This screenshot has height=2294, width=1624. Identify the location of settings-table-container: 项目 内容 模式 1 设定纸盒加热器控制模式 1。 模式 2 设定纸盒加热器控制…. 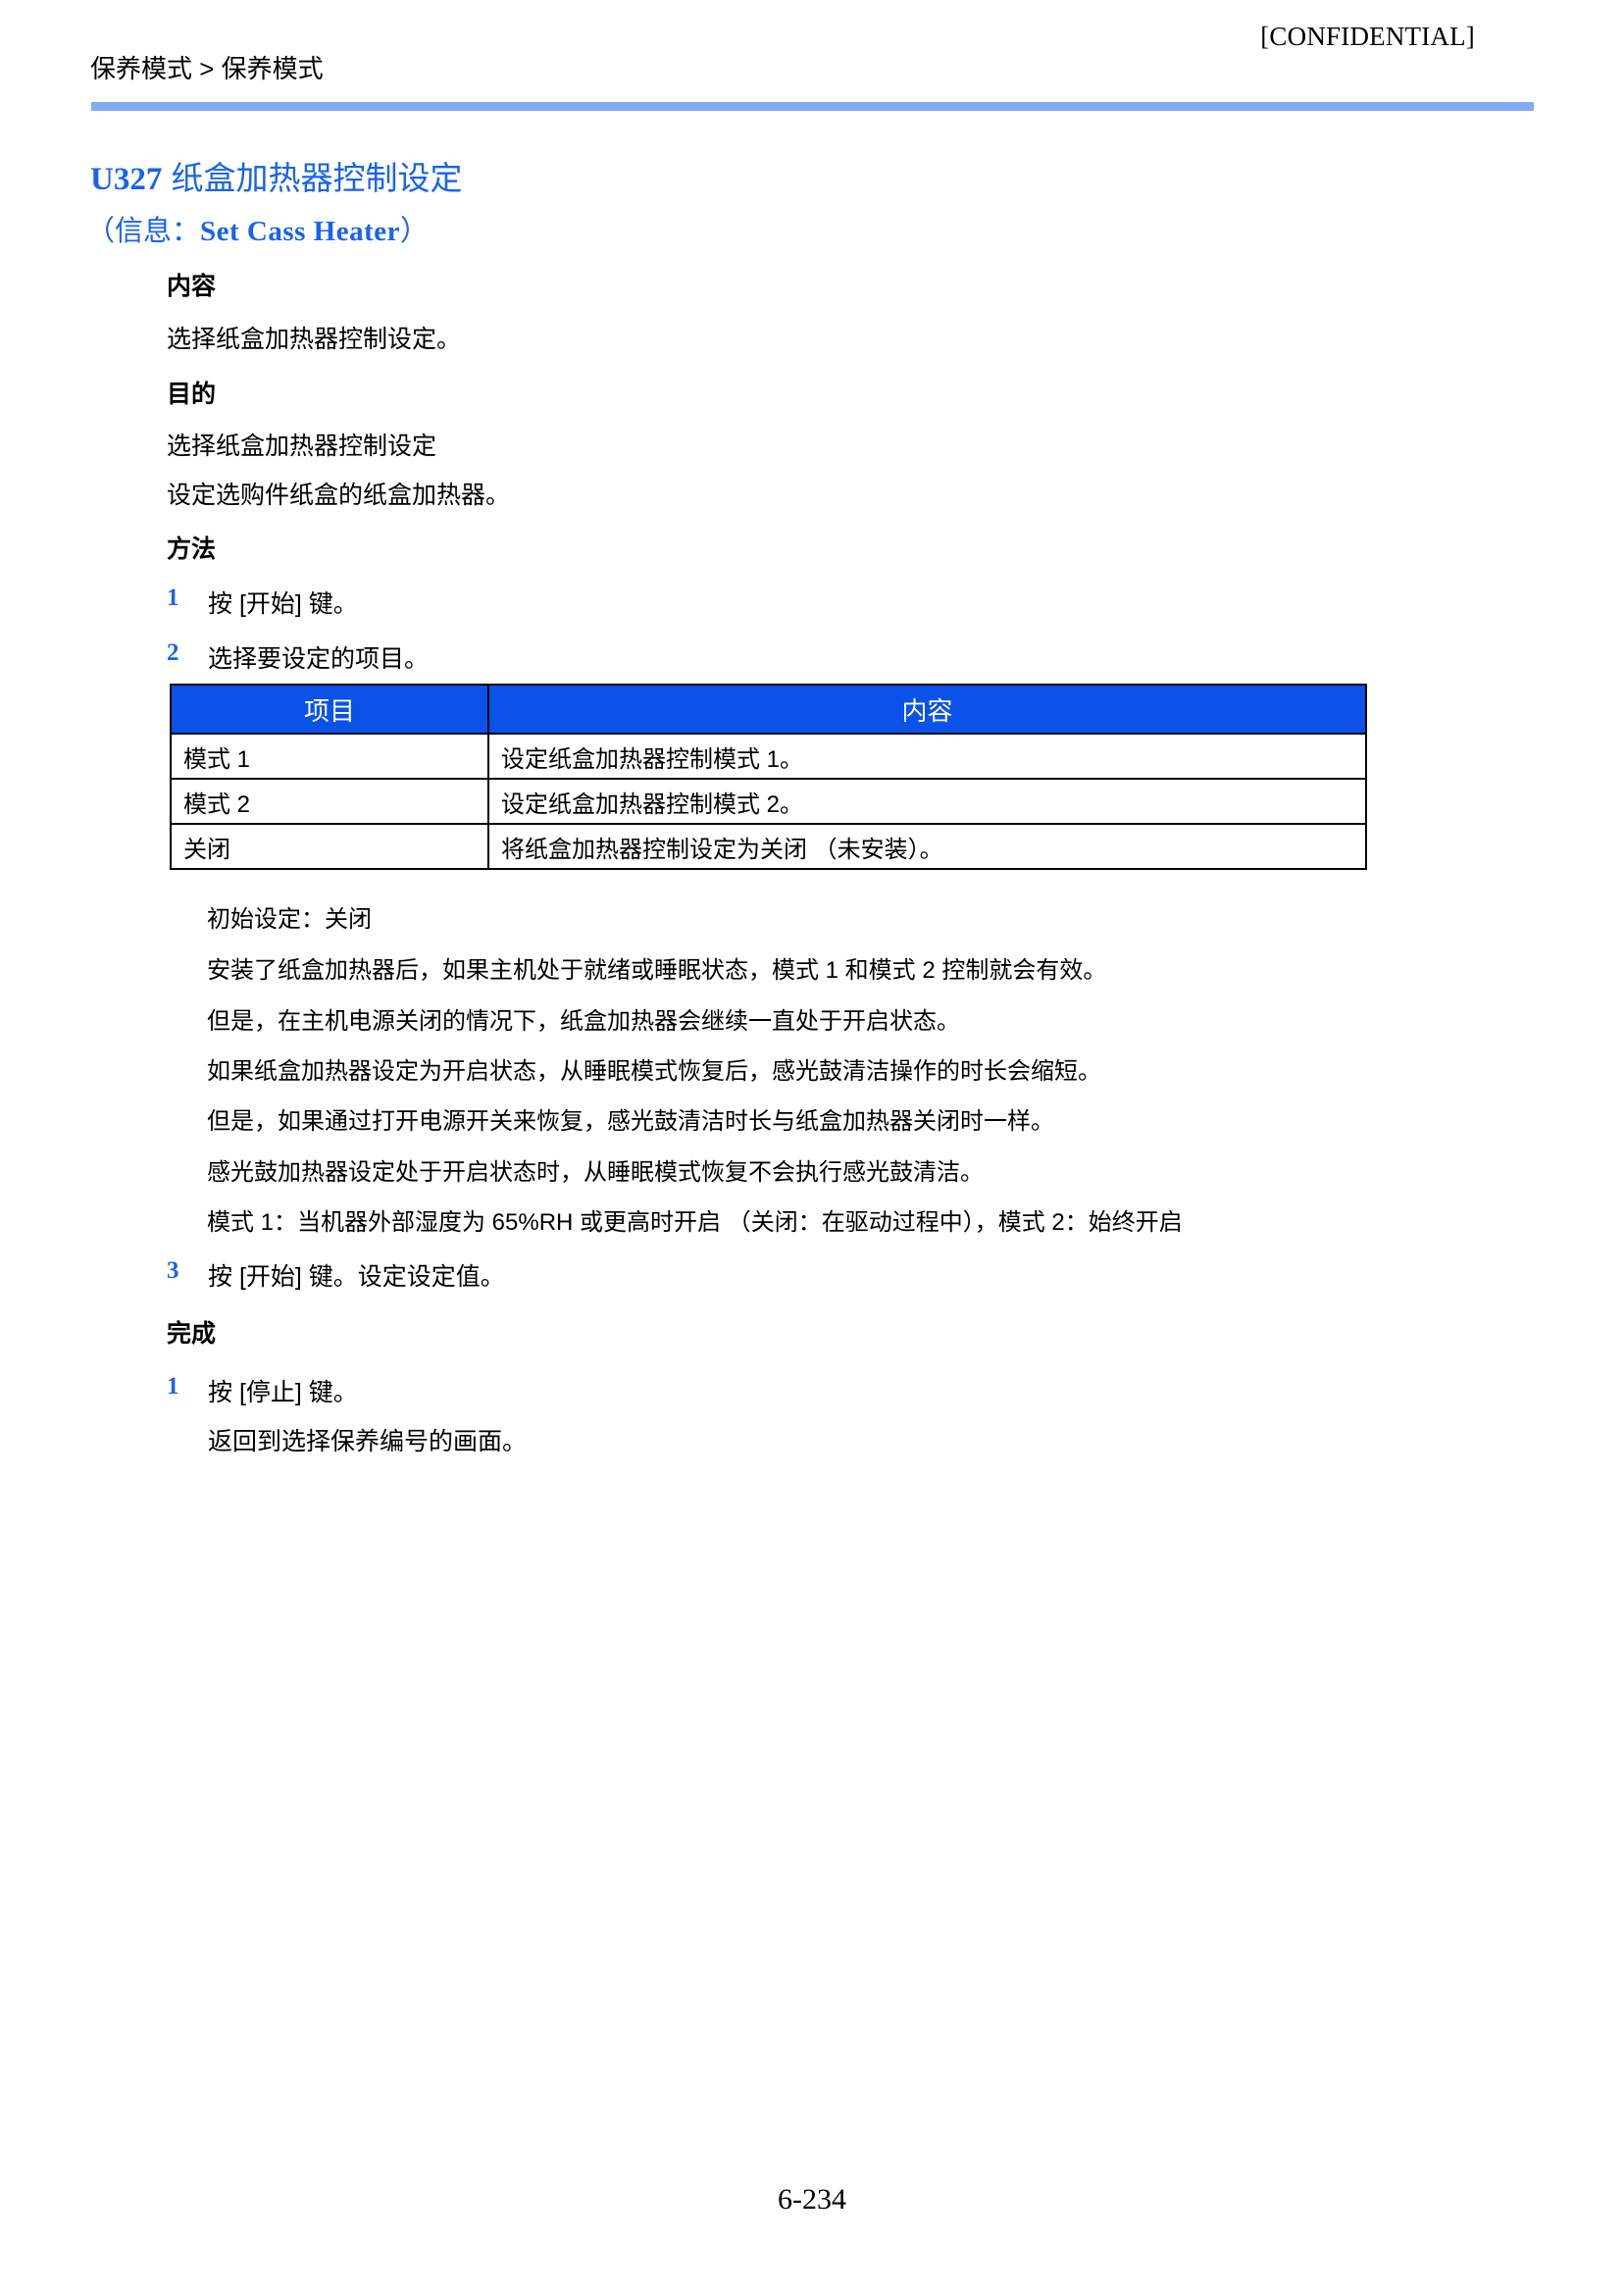
(768, 777).